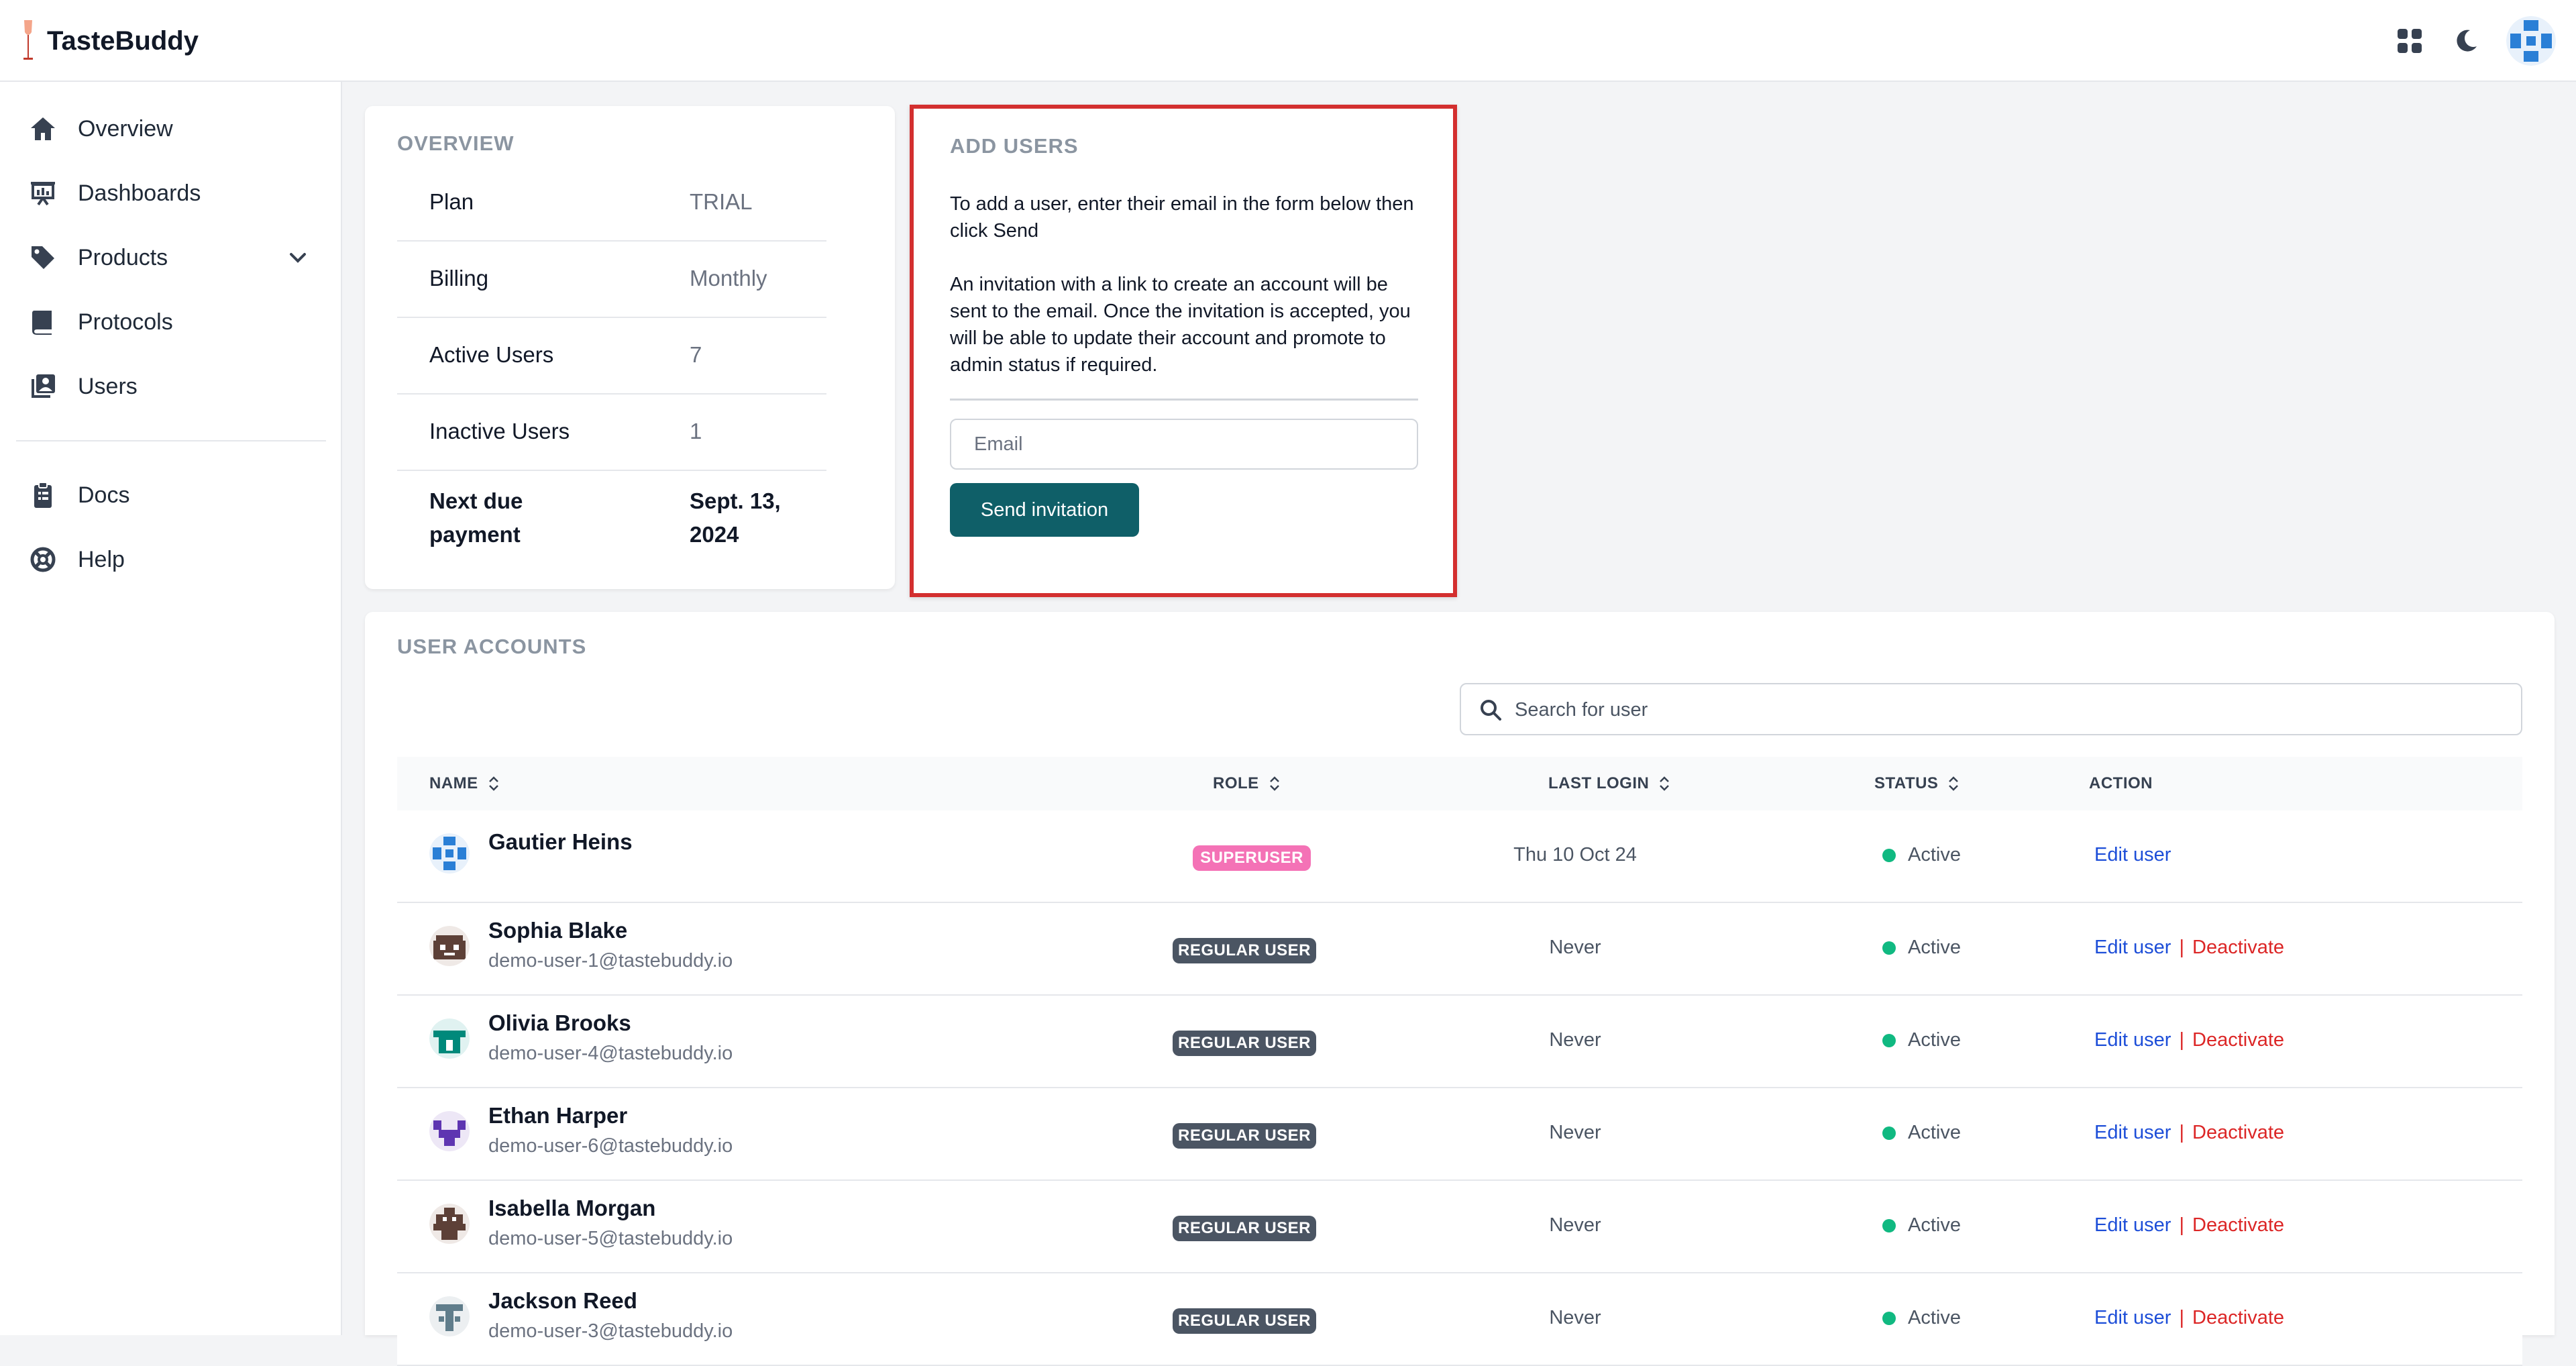  What do you see at coordinates (171, 441) in the screenshot?
I see `sidebar-divider` at bounding box center [171, 441].